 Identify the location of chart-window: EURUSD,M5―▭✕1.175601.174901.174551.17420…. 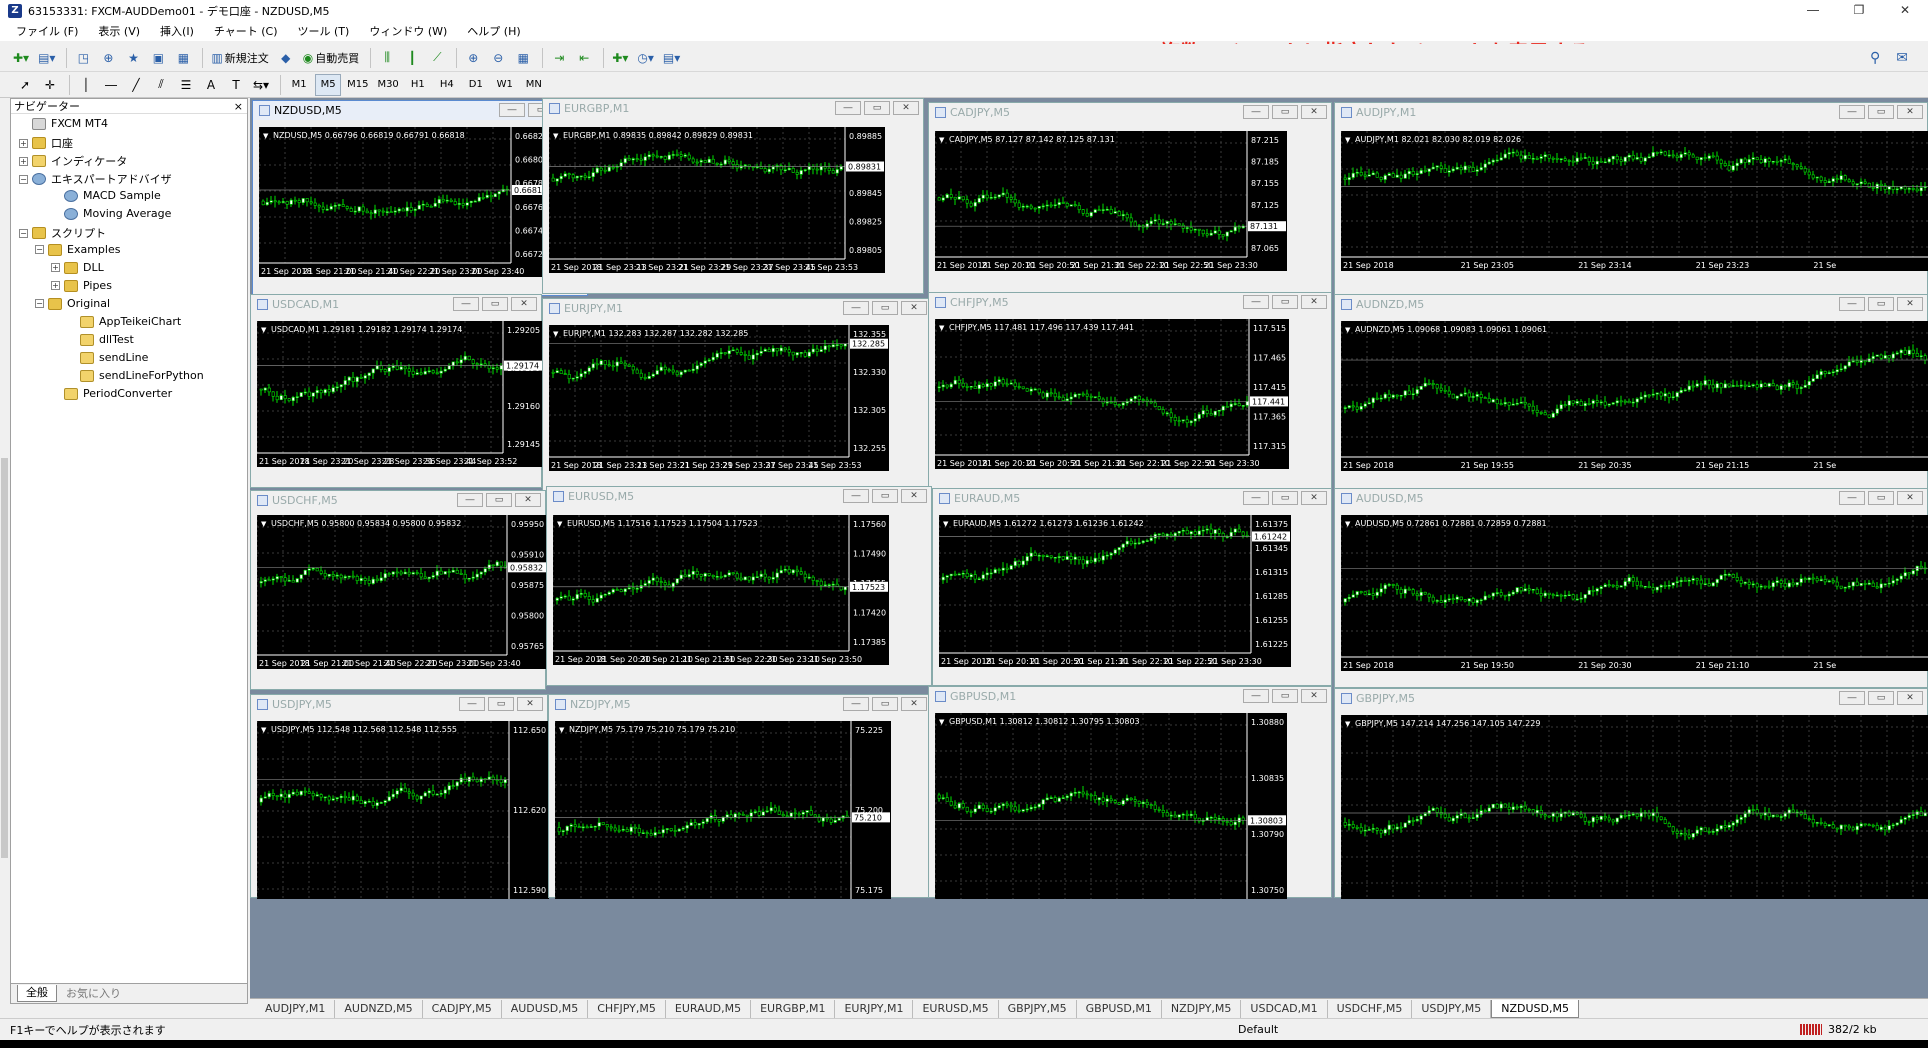
(739, 586).